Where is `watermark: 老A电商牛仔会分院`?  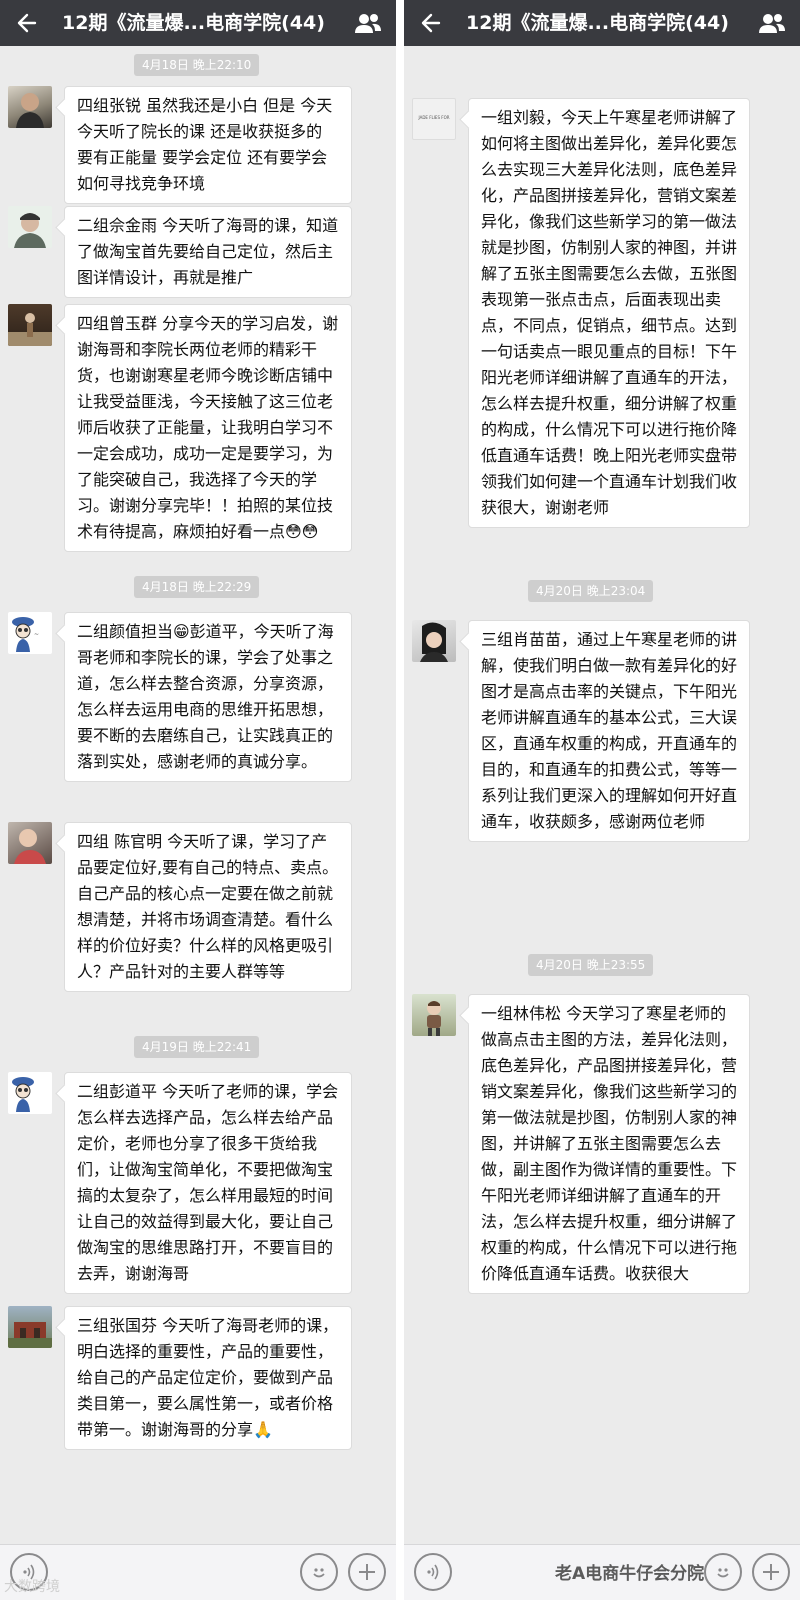 watermark: 老A电商牛仔会分院 is located at coordinates (630, 1574).